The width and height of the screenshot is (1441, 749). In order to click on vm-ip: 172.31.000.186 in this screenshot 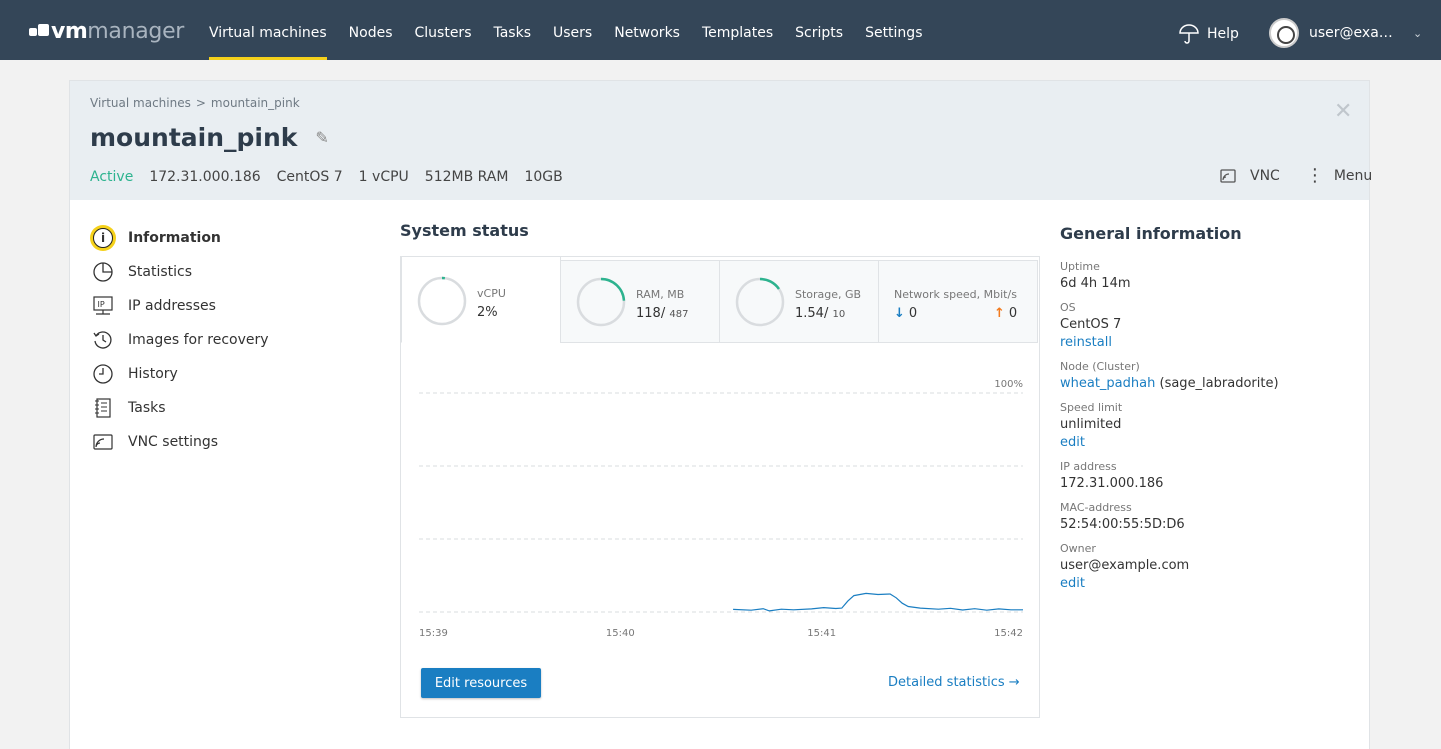, I will do `click(205, 177)`.